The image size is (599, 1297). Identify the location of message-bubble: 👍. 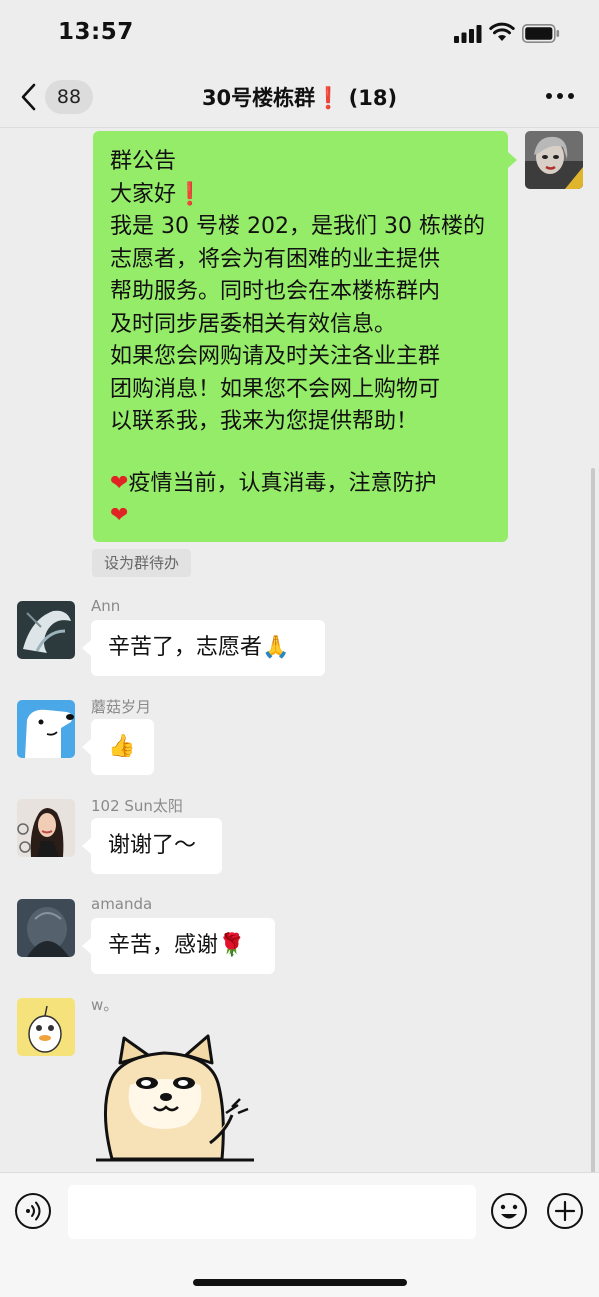
(122, 747).